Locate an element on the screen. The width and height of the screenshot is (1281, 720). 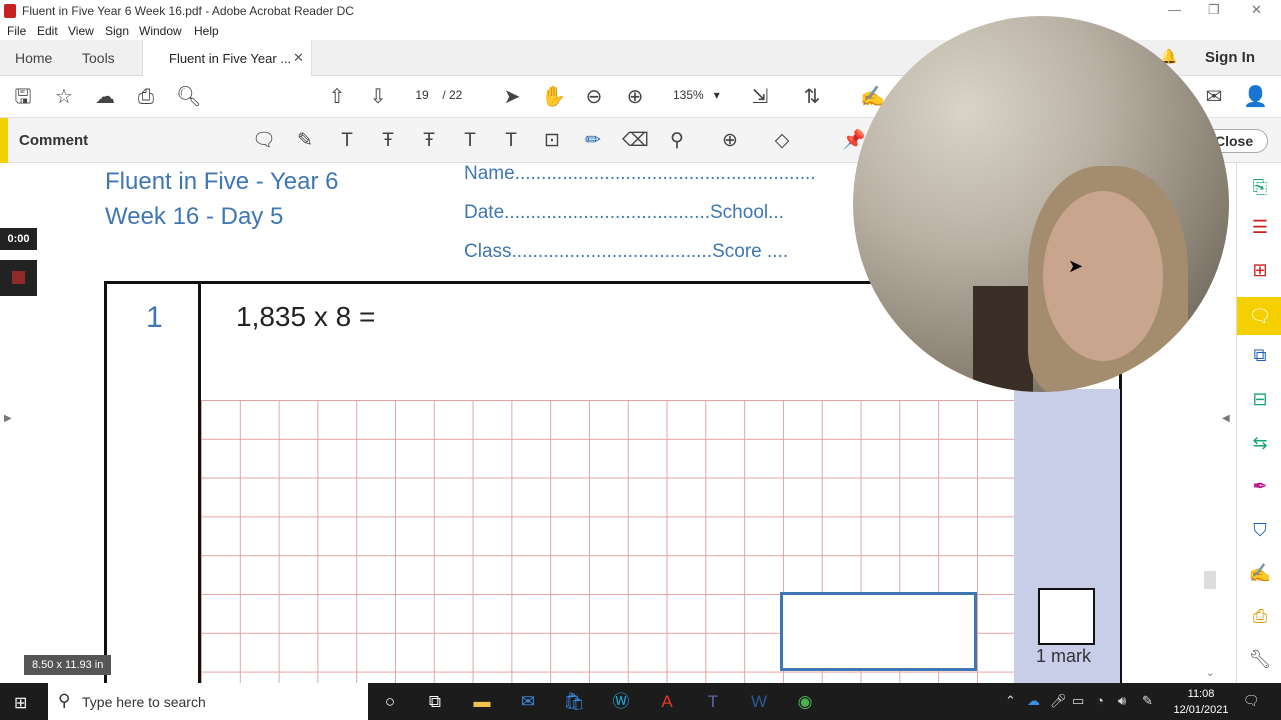
share-user-icon: 👤 is located at coordinates (1255, 97).